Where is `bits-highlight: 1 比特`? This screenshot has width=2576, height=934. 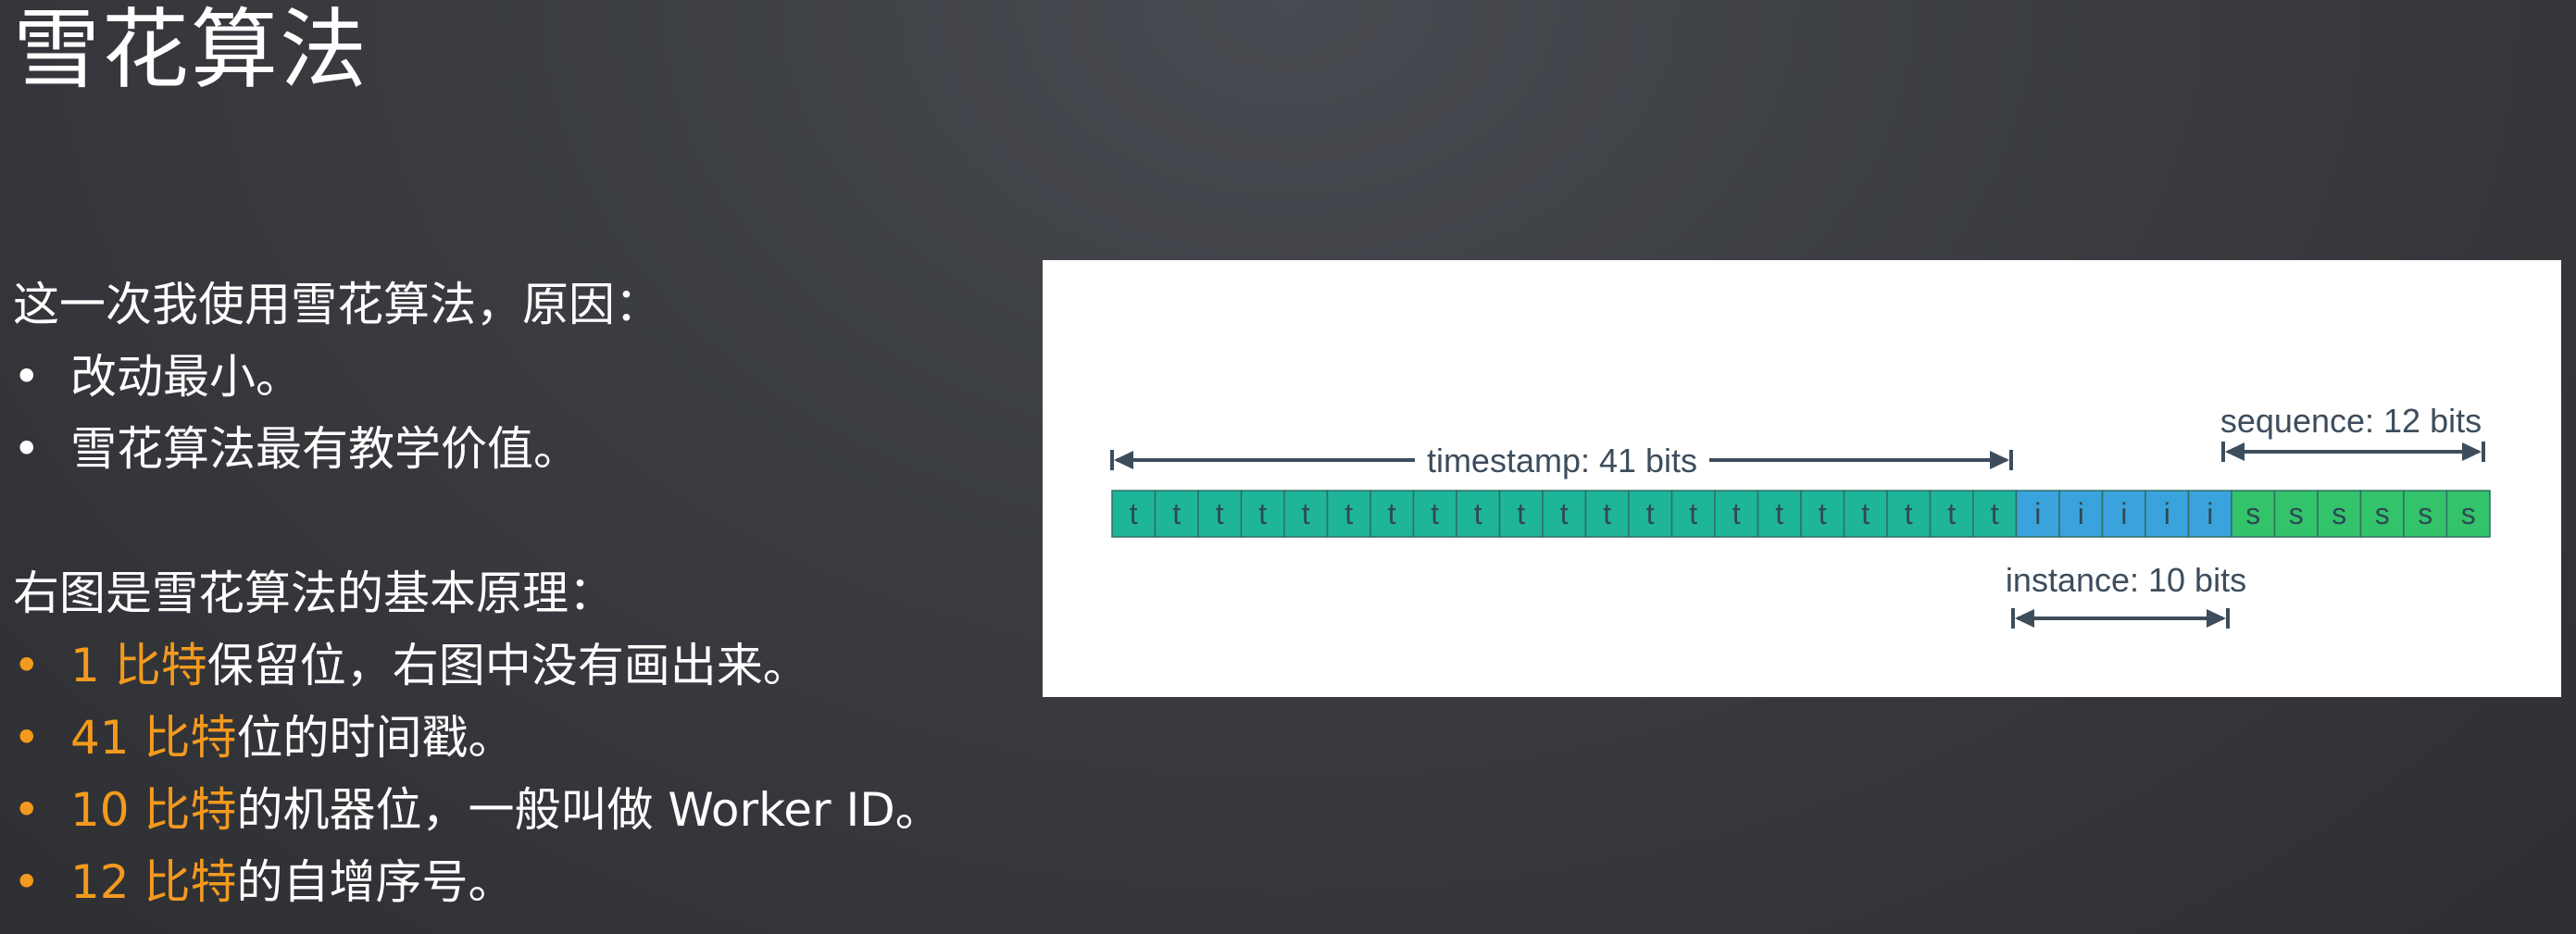
bits-highlight: 1 比特 is located at coordinates (138, 665).